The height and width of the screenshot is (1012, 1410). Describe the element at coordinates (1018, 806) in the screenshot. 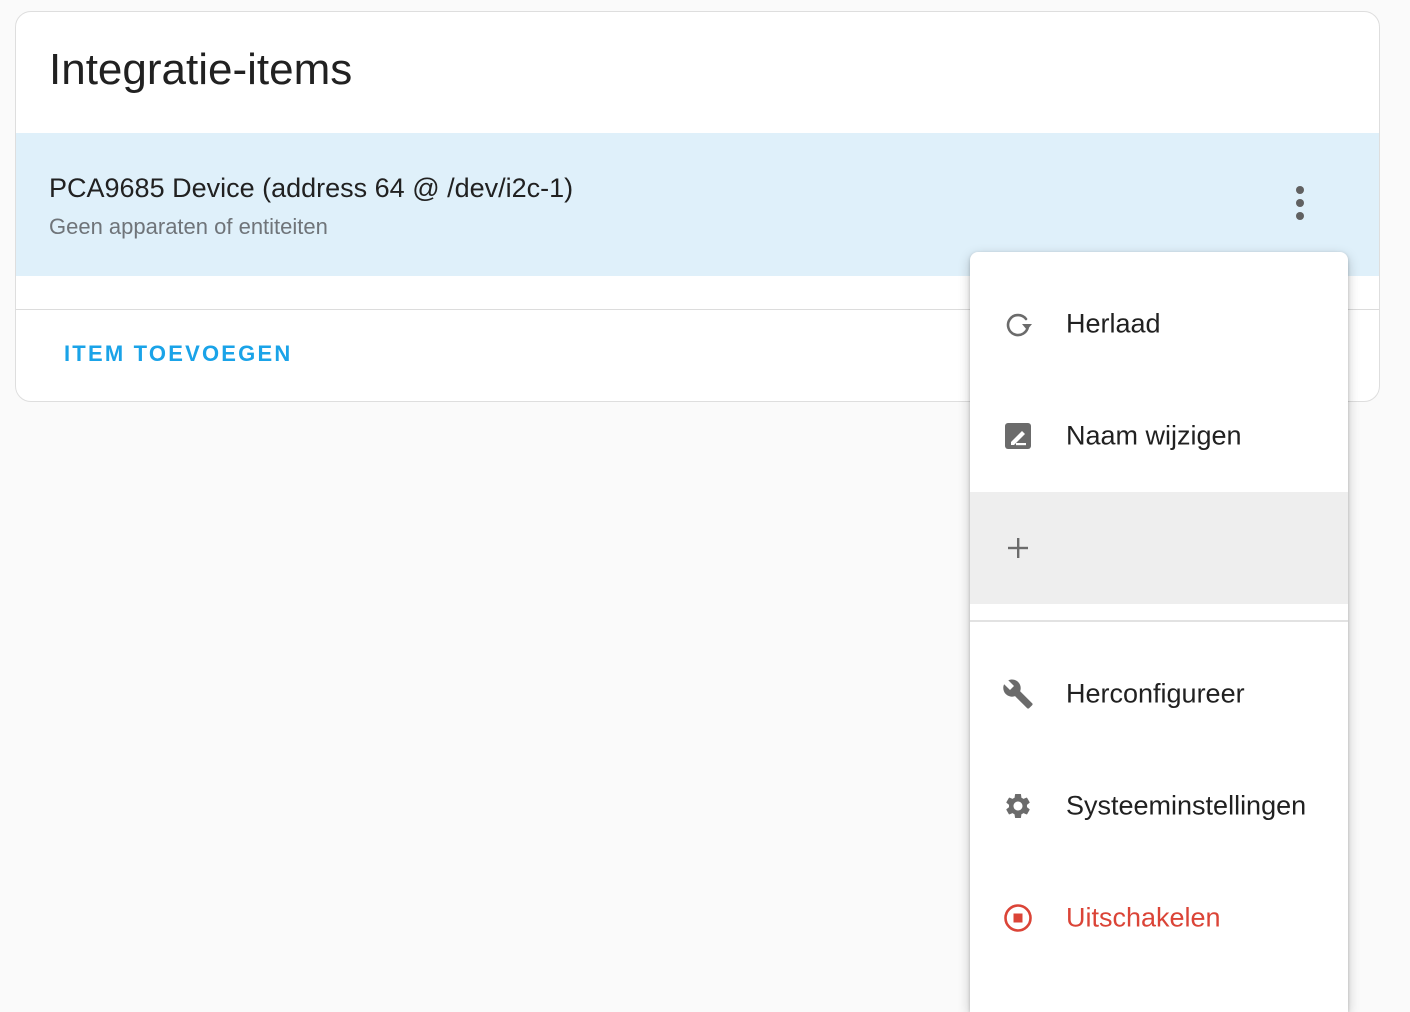

I see `gear-icon` at that location.